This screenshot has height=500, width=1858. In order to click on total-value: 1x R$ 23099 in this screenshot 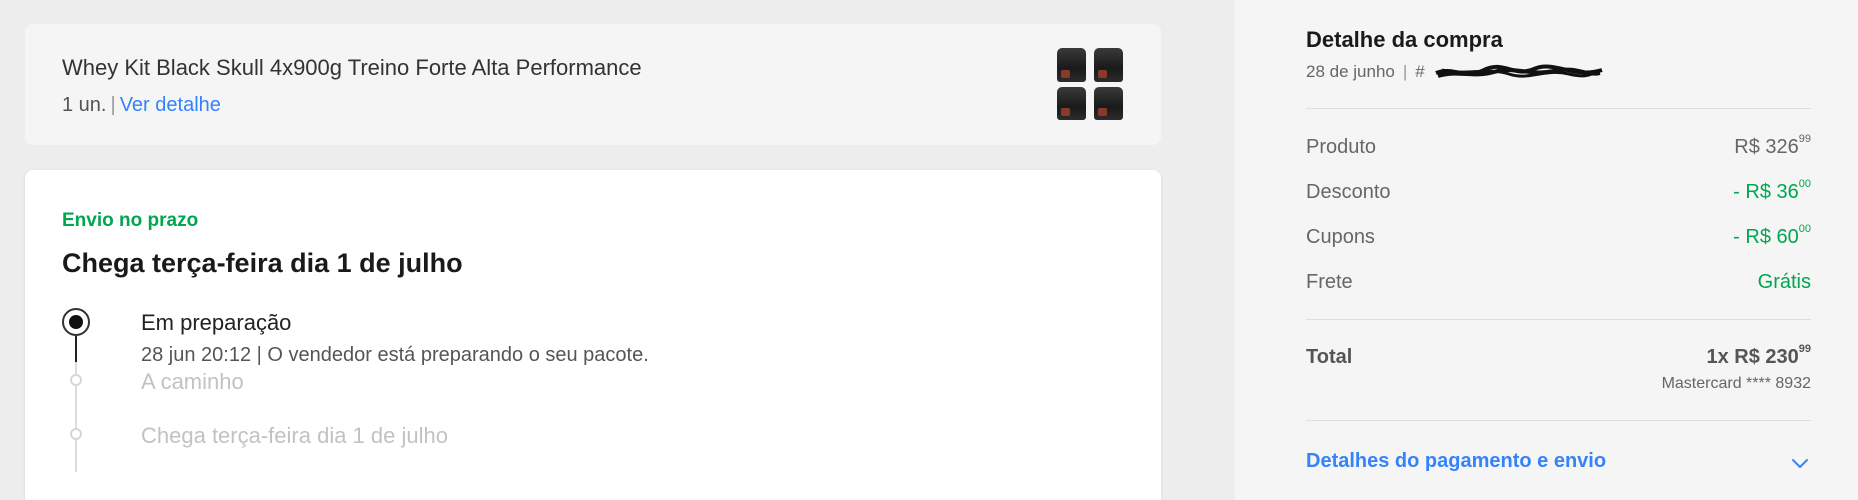, I will do `click(1758, 356)`.